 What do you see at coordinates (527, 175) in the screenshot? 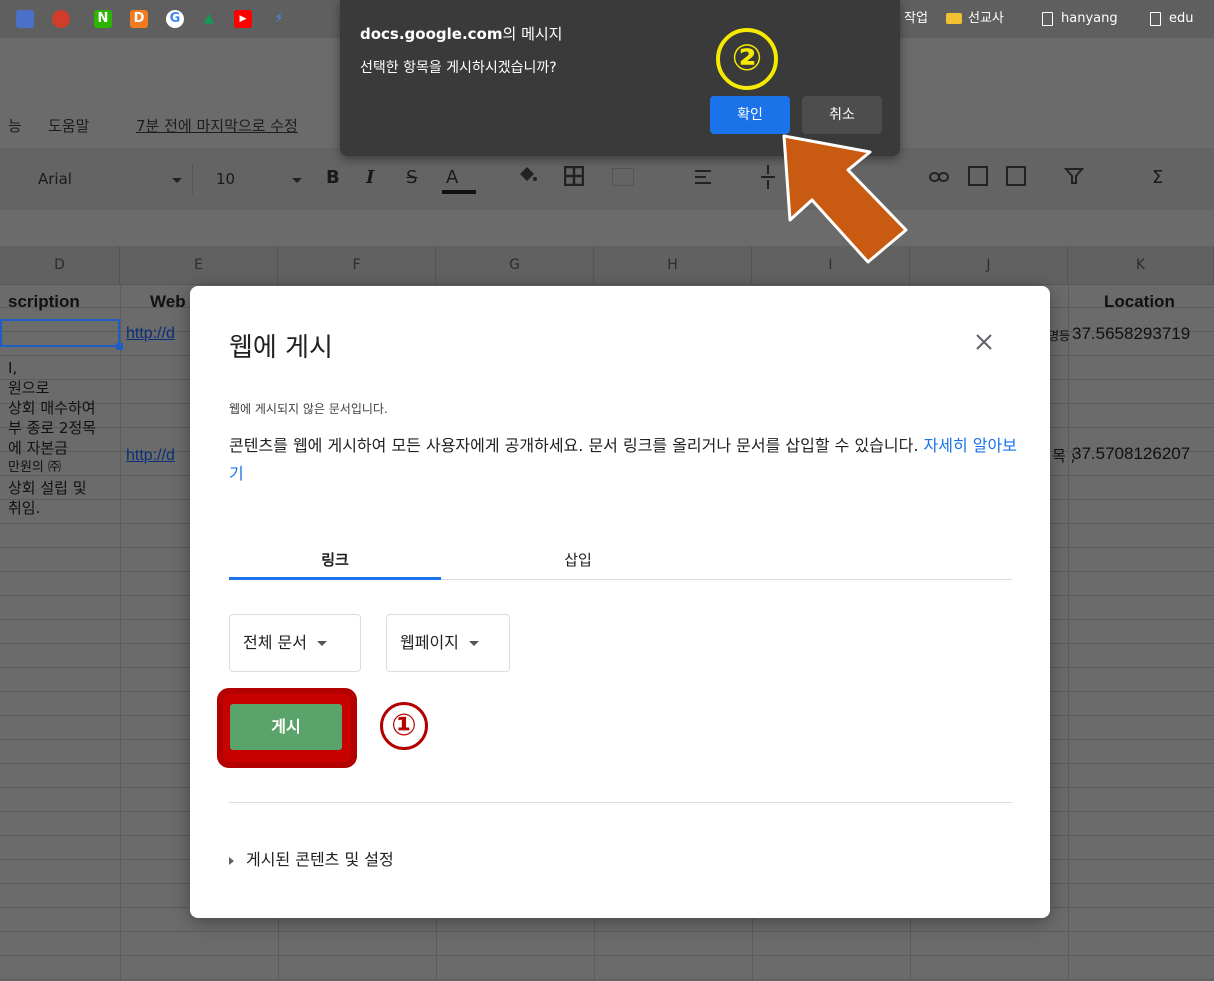
I see `fill-color-icon` at bounding box center [527, 175].